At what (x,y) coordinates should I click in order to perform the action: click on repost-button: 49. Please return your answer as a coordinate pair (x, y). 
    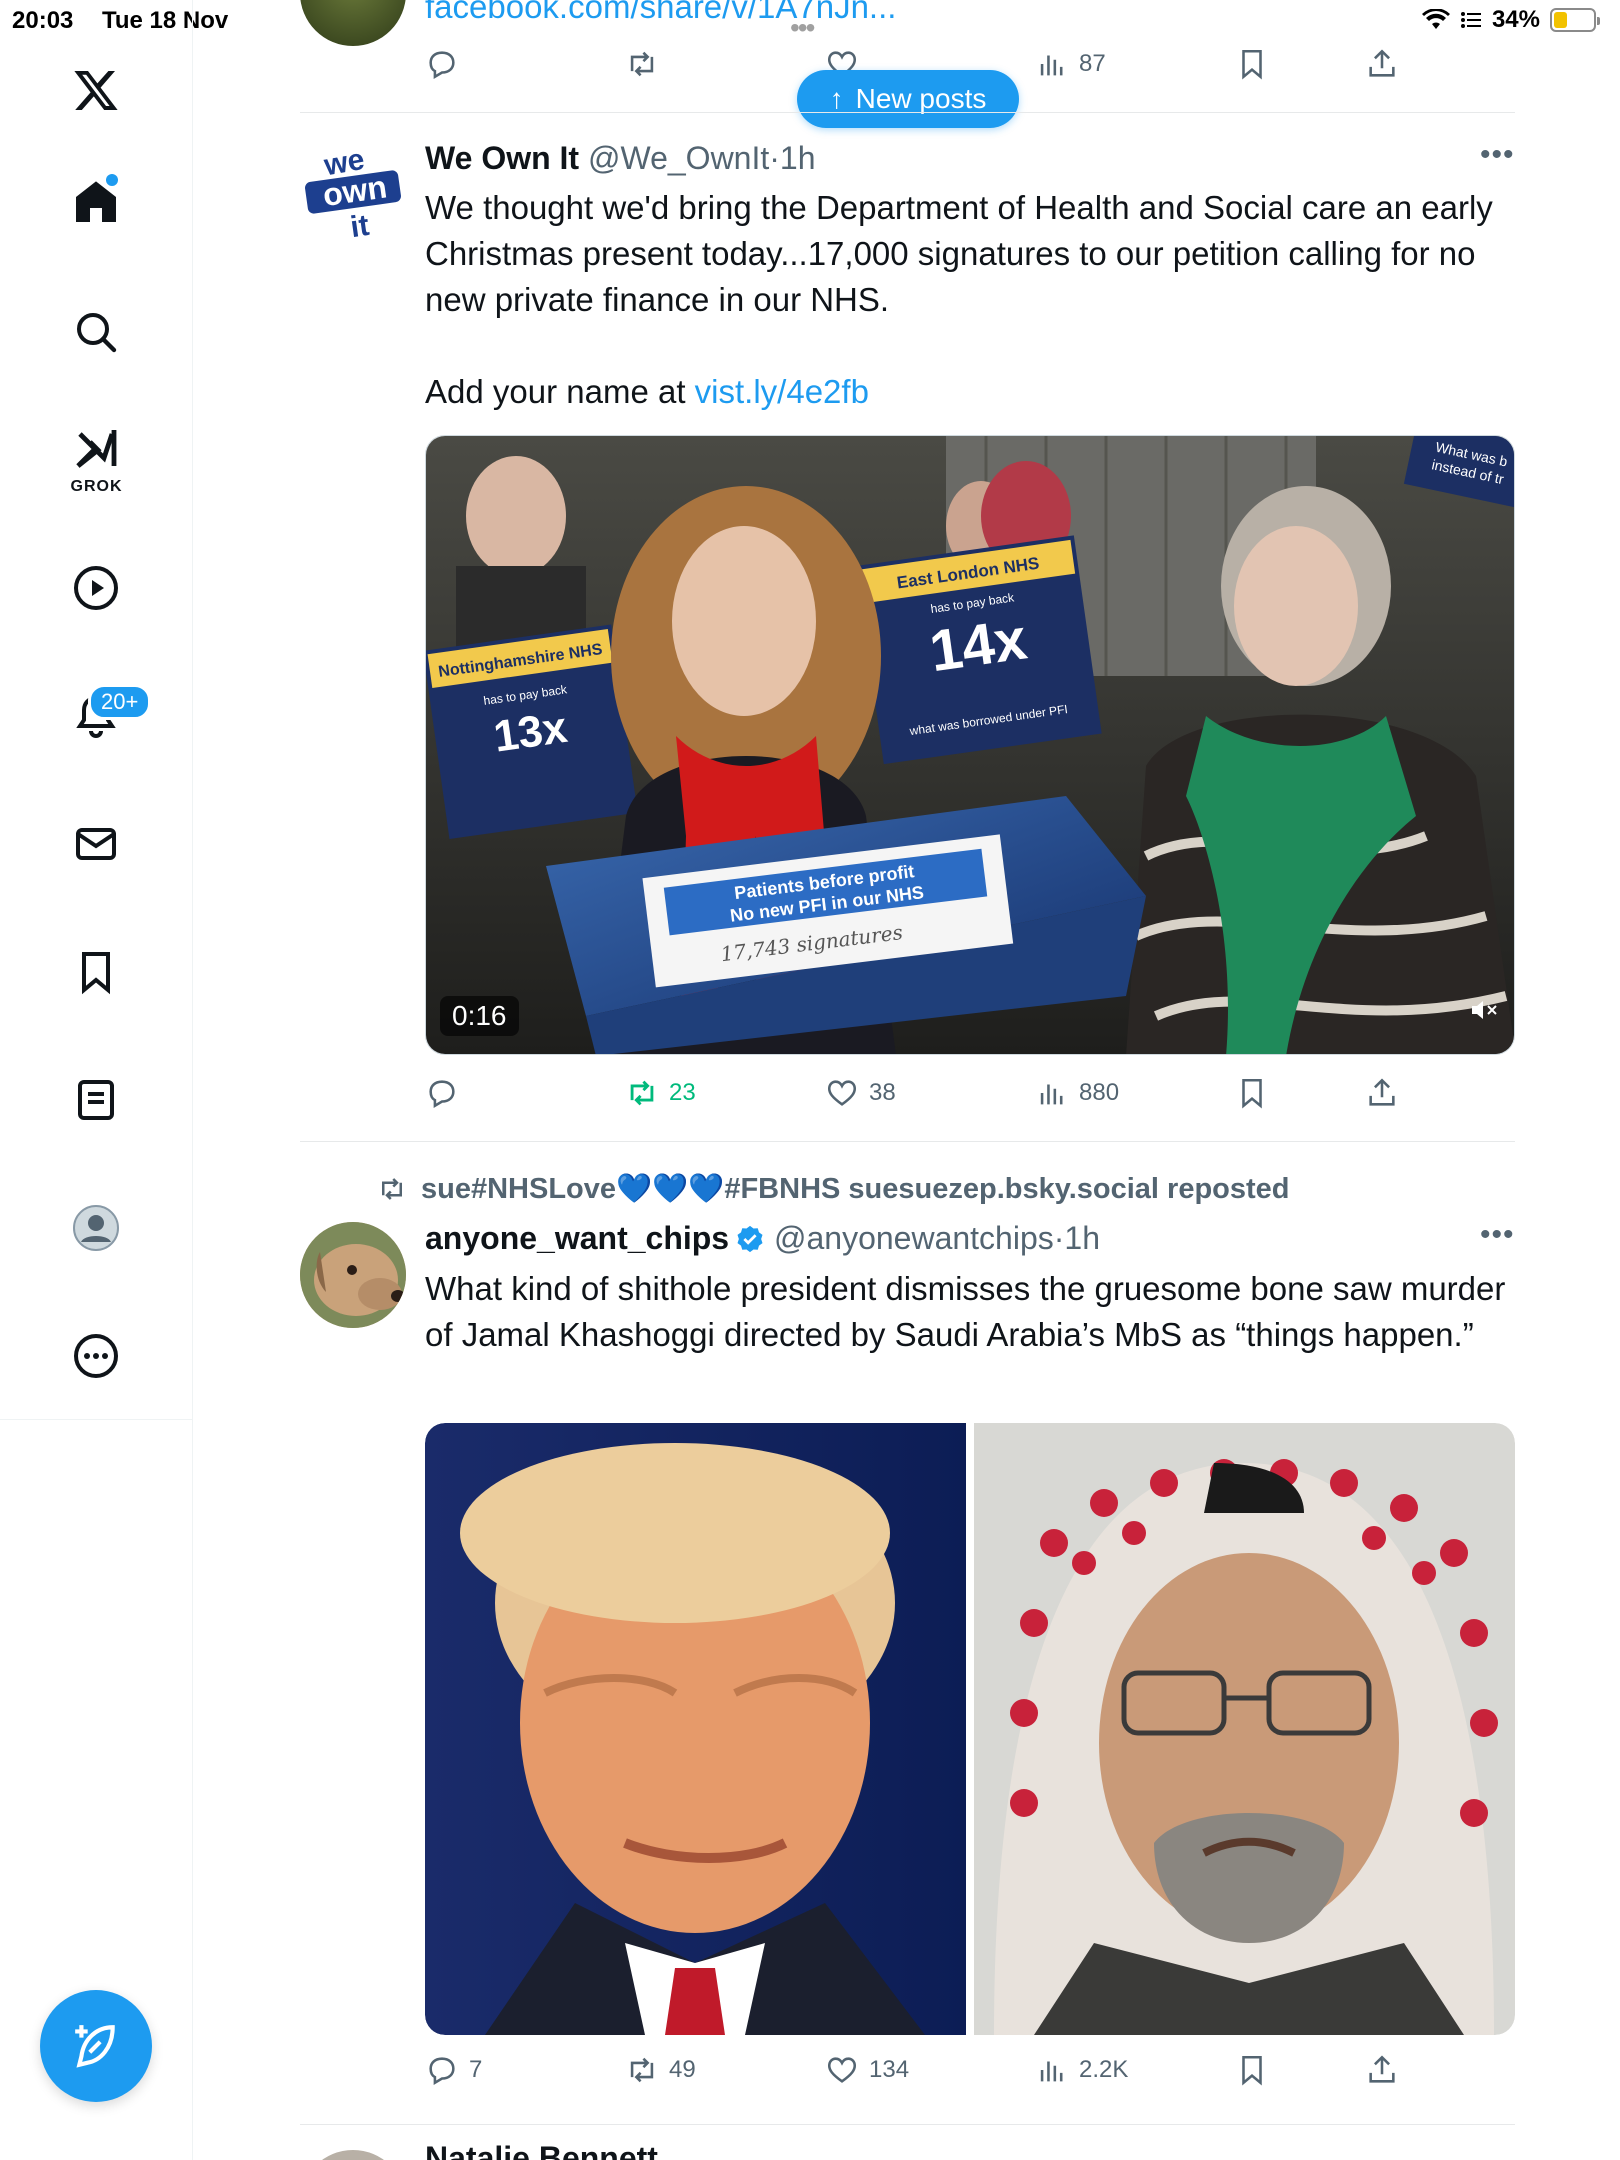
    Looking at the image, I should click on (660, 2070).